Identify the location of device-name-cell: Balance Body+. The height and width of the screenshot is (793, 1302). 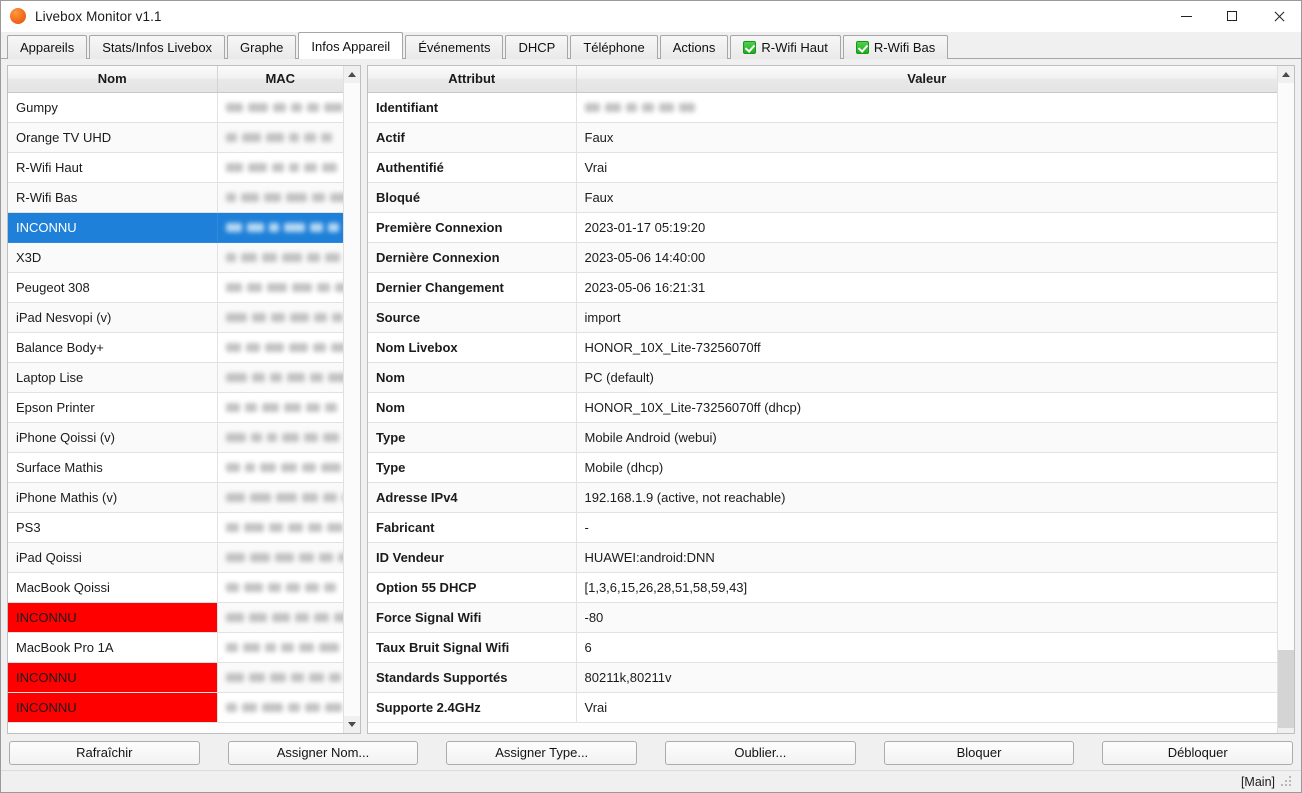
(113, 347).